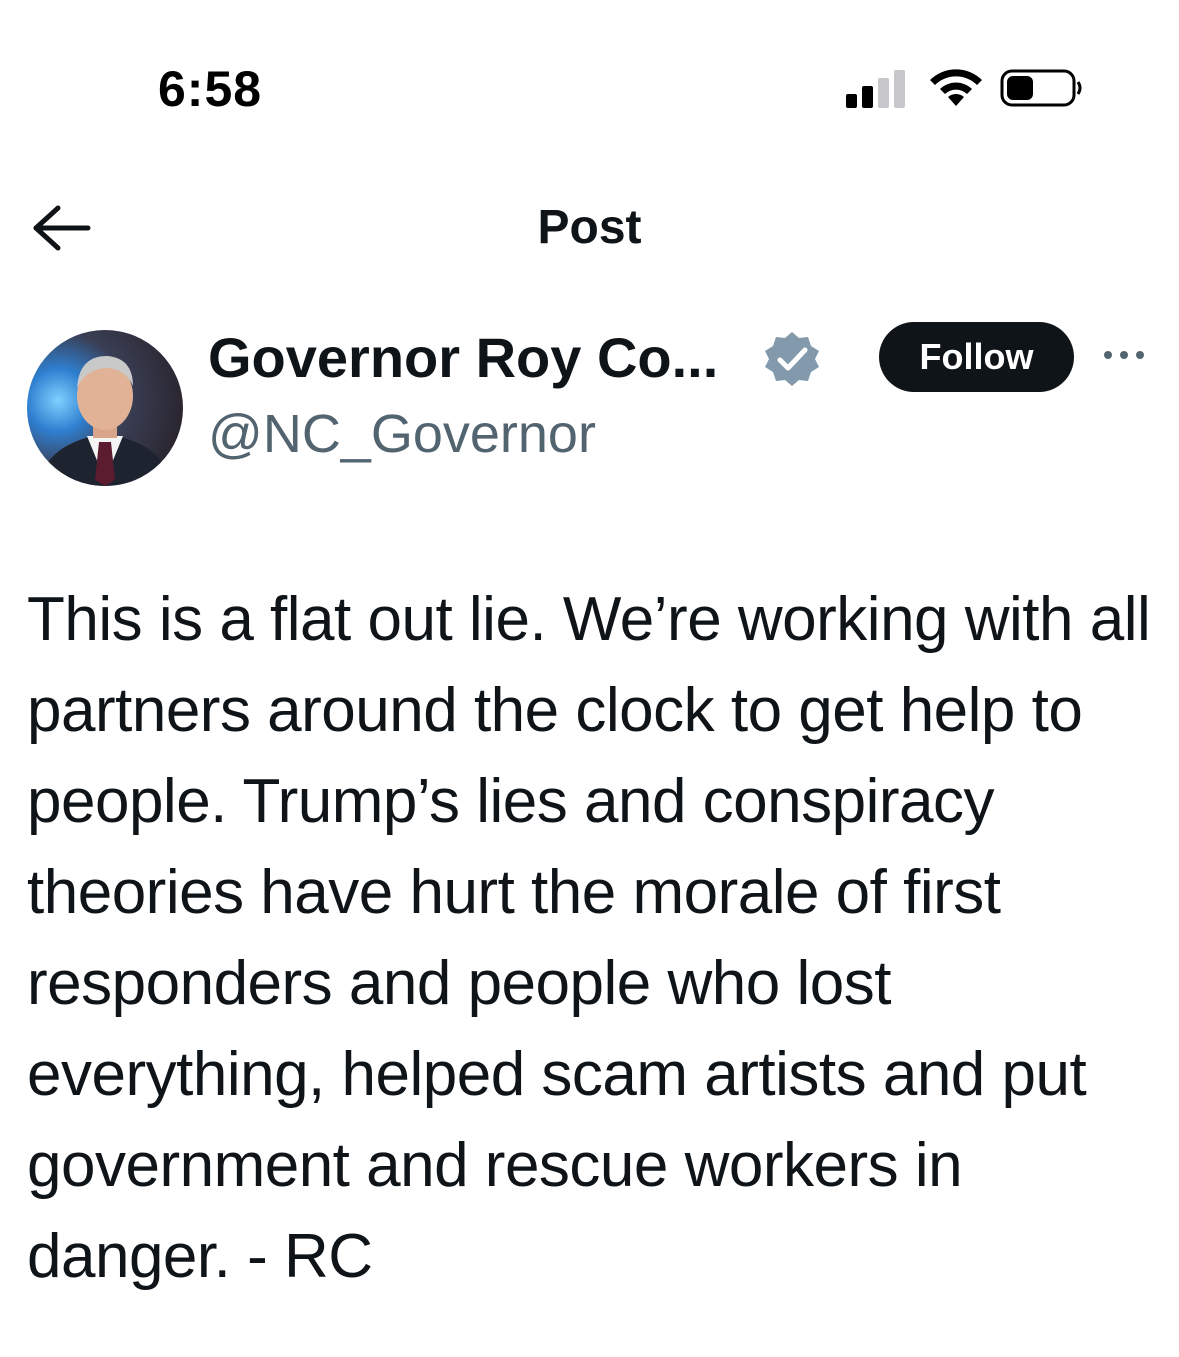 The height and width of the screenshot is (1357, 1179). Describe the element at coordinates (210, 89) in the screenshot. I see `status-time: 6:58` at that location.